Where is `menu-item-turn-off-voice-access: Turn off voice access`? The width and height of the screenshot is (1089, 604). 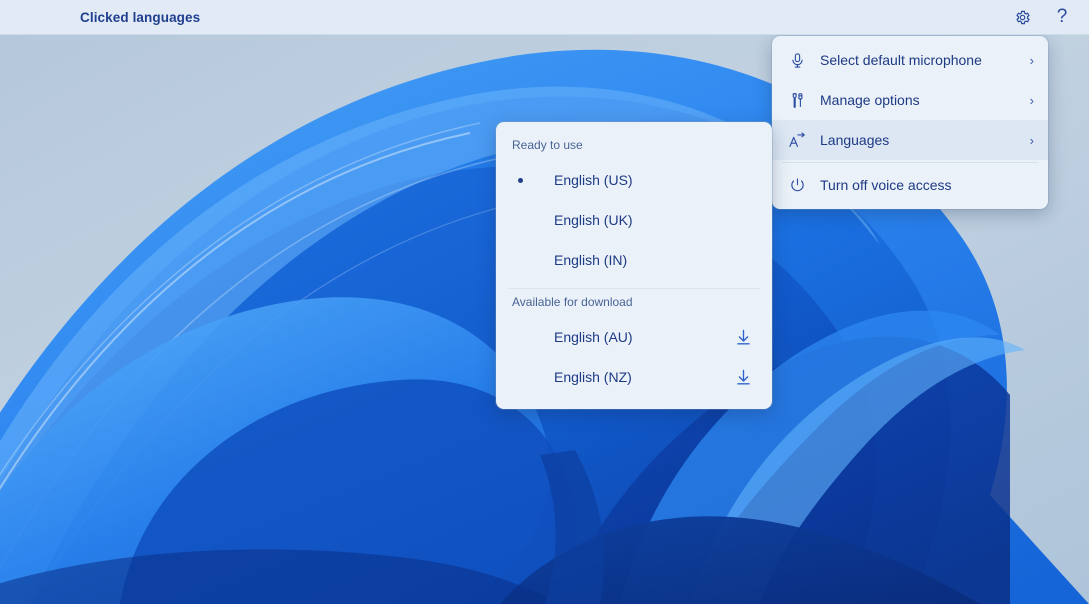
menu-item-turn-off-voice-access: Turn off voice access is located at coordinates (910, 185).